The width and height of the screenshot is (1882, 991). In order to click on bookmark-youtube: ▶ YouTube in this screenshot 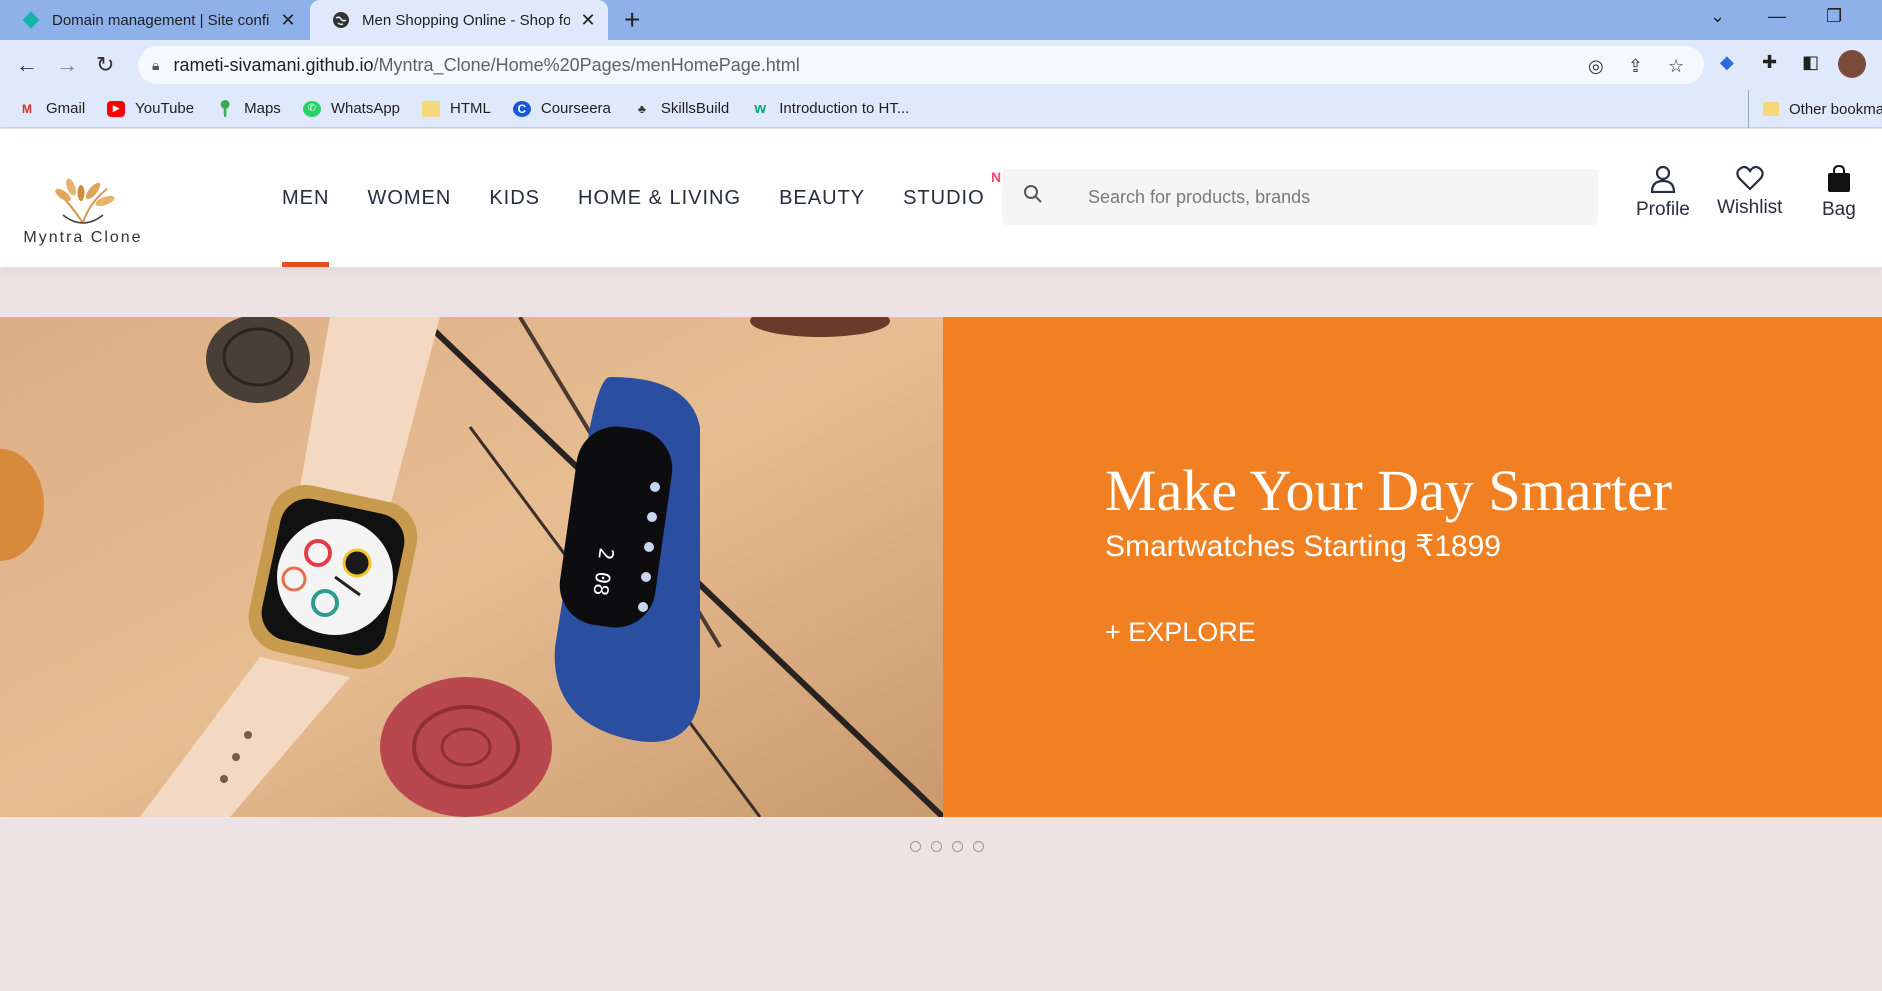, I will do `click(150, 108)`.